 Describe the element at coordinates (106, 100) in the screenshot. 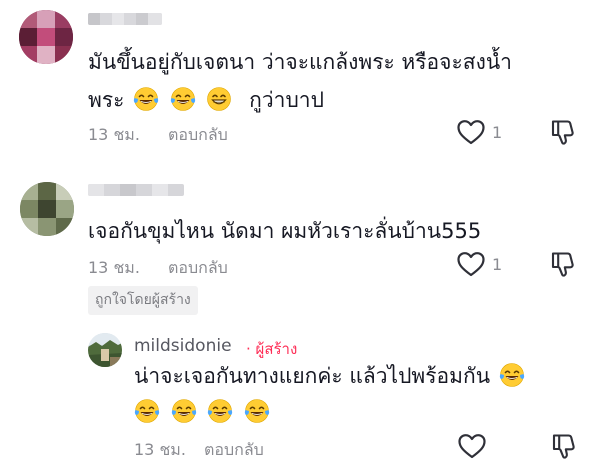

I see `comment-text: พระ` at that location.